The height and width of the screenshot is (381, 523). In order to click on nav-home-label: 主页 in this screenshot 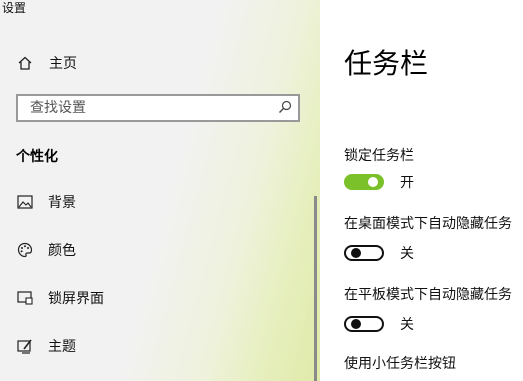, I will do `click(63, 64)`.